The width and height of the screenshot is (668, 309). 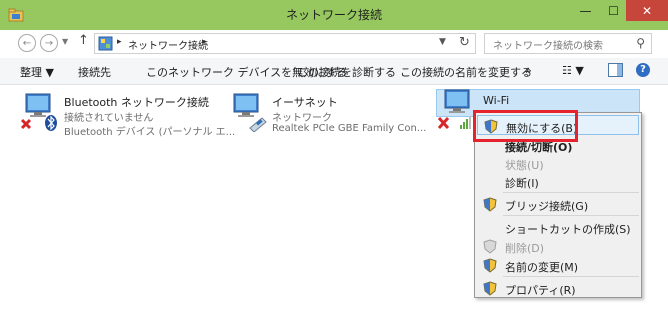 I want to click on minimize-button: —, so click(x=585, y=10).